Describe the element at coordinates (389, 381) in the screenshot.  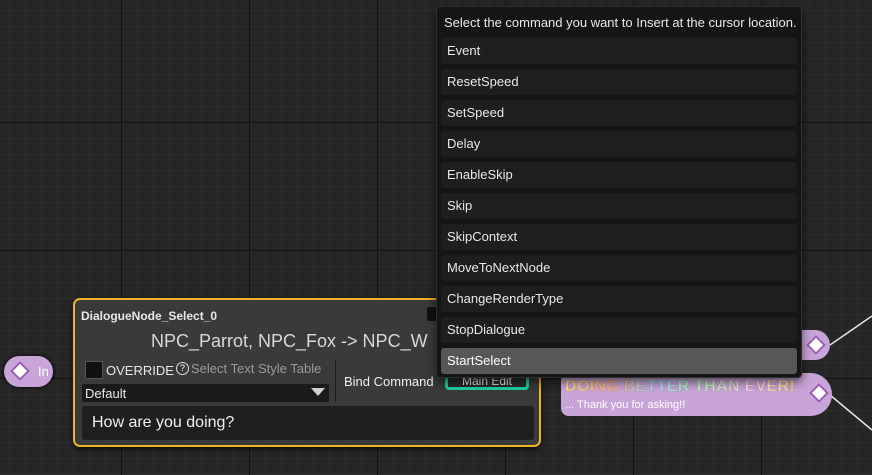
I see `bind-command-label: Bind Command` at that location.